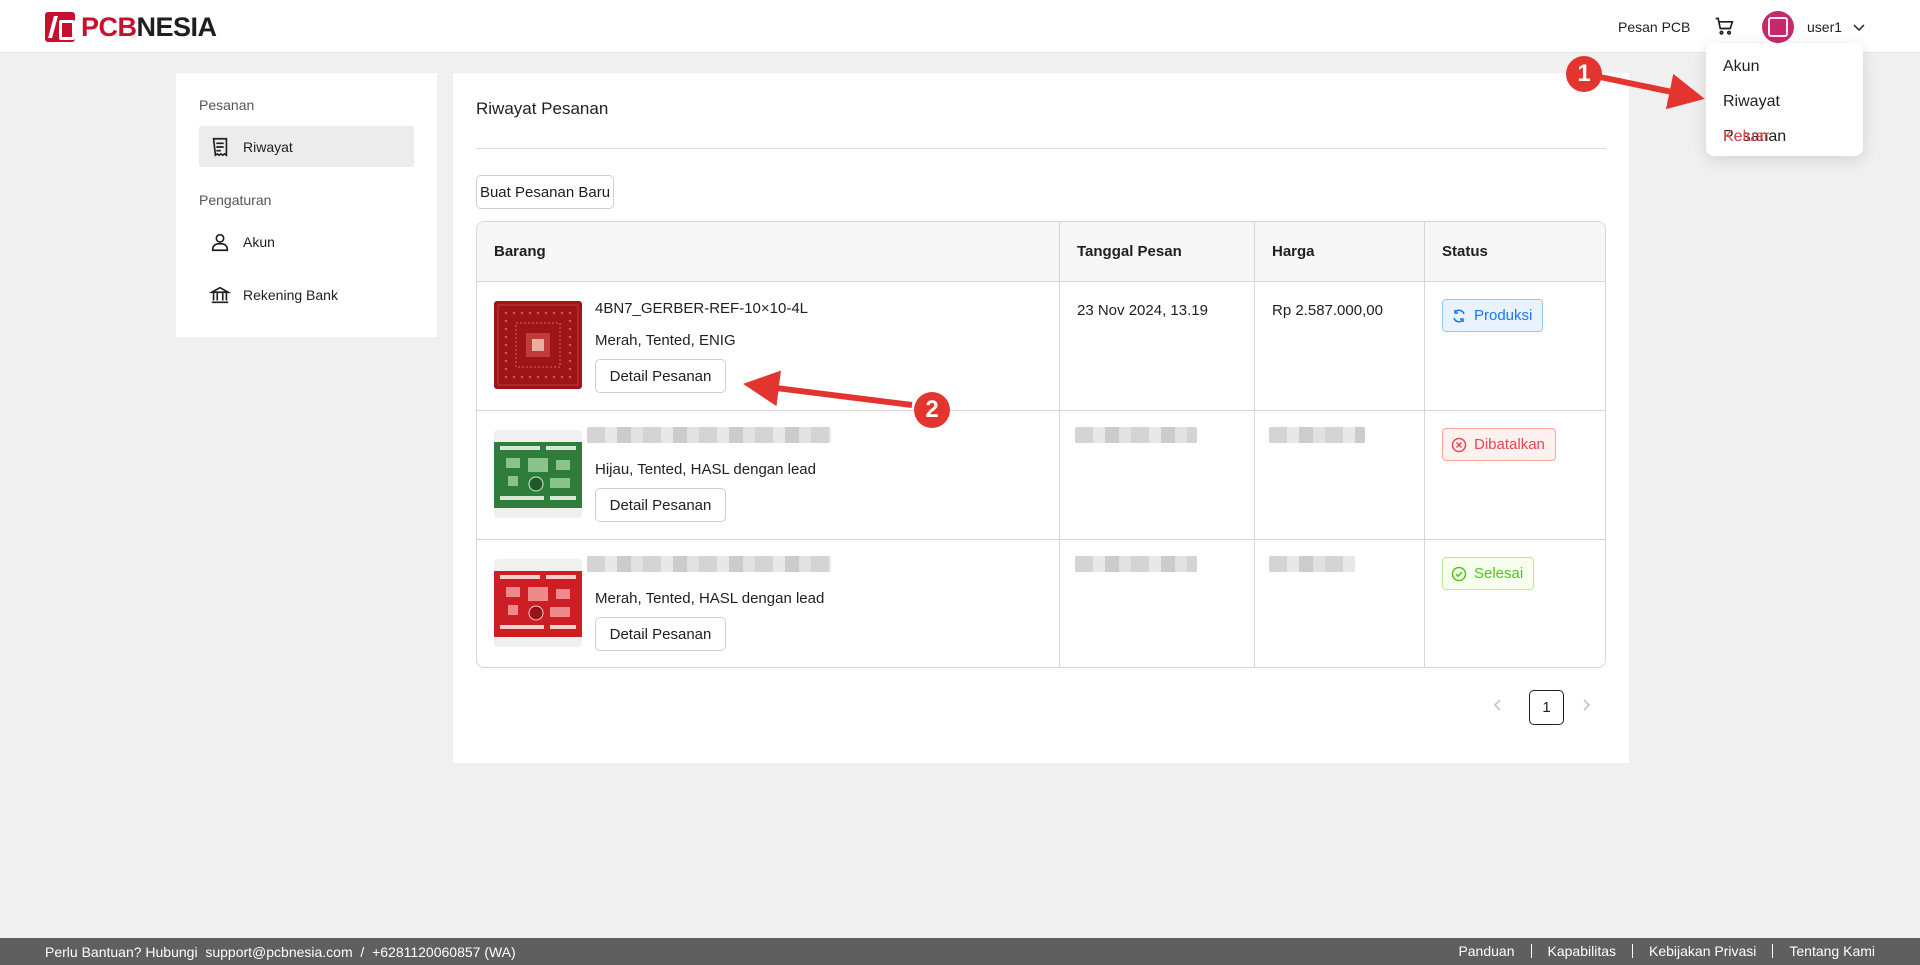 The height and width of the screenshot is (965, 1920). I want to click on sidebar-item-label: Riwayat, so click(268, 146).